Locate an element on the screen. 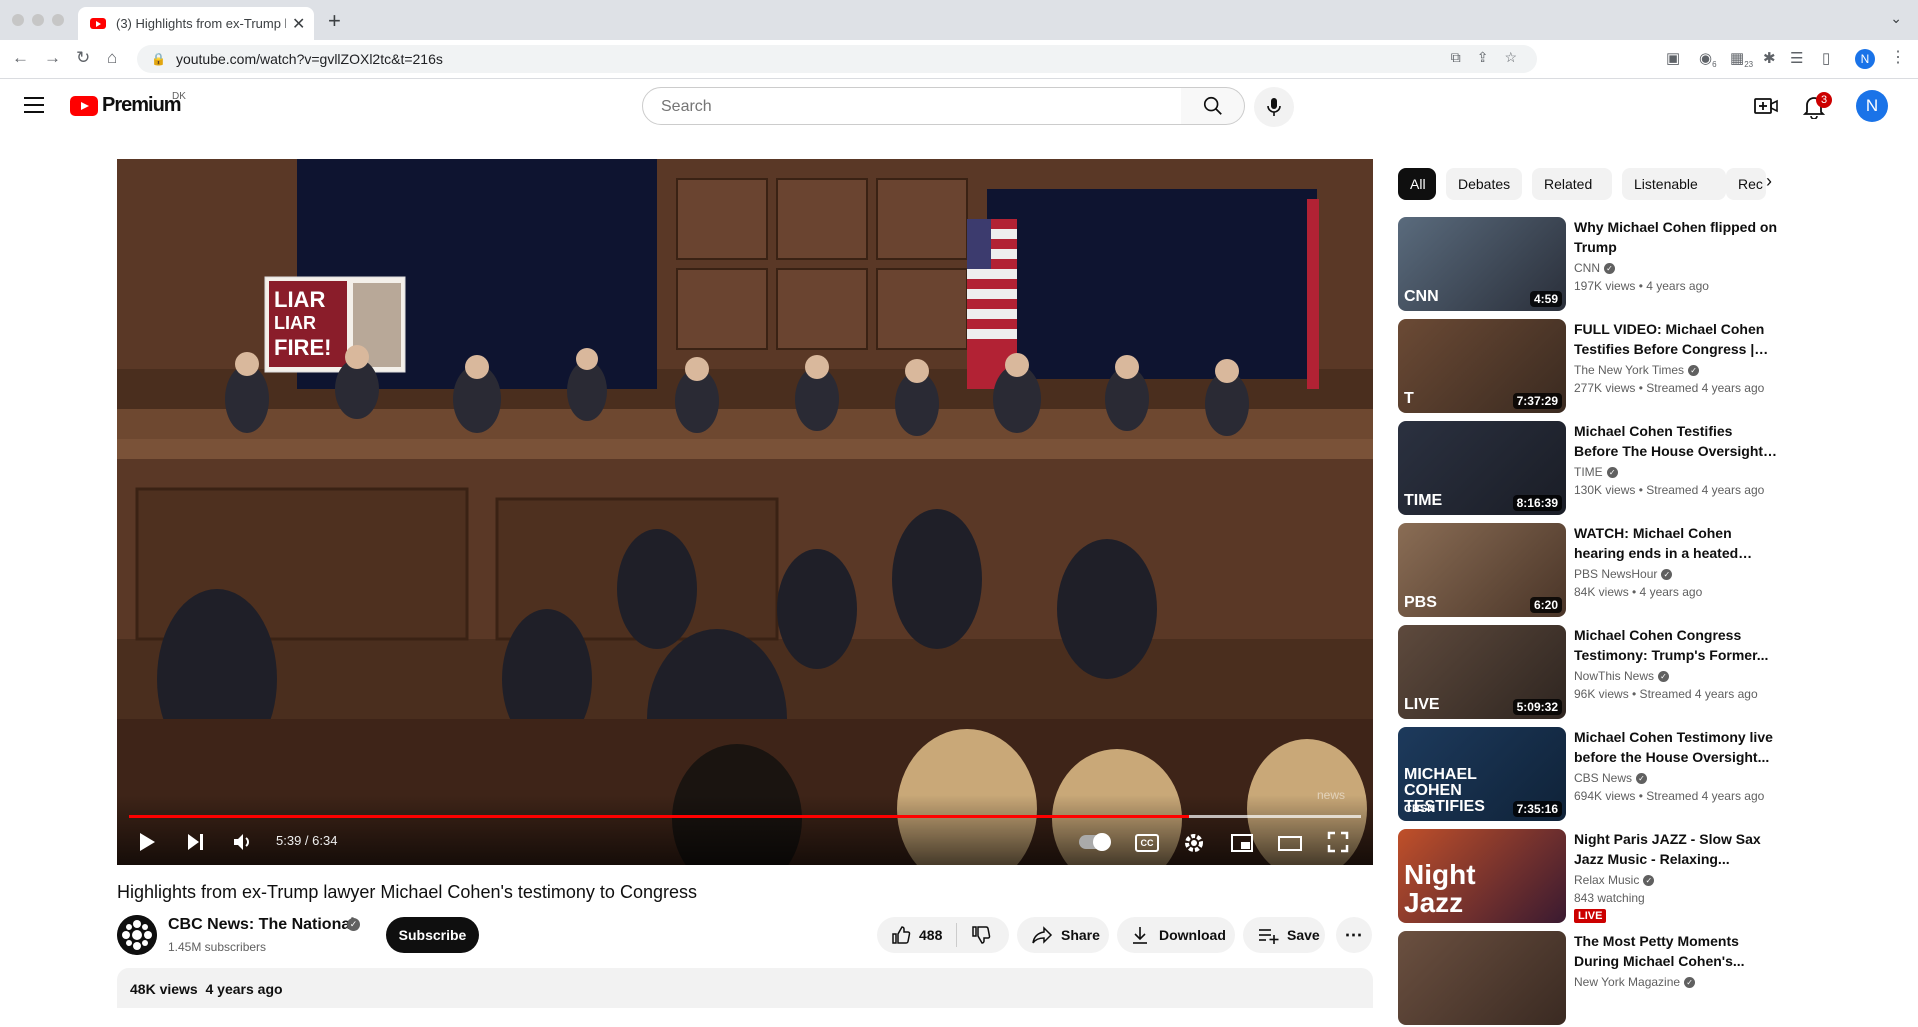  chip-listenable: Listenable is located at coordinates (1674, 184).